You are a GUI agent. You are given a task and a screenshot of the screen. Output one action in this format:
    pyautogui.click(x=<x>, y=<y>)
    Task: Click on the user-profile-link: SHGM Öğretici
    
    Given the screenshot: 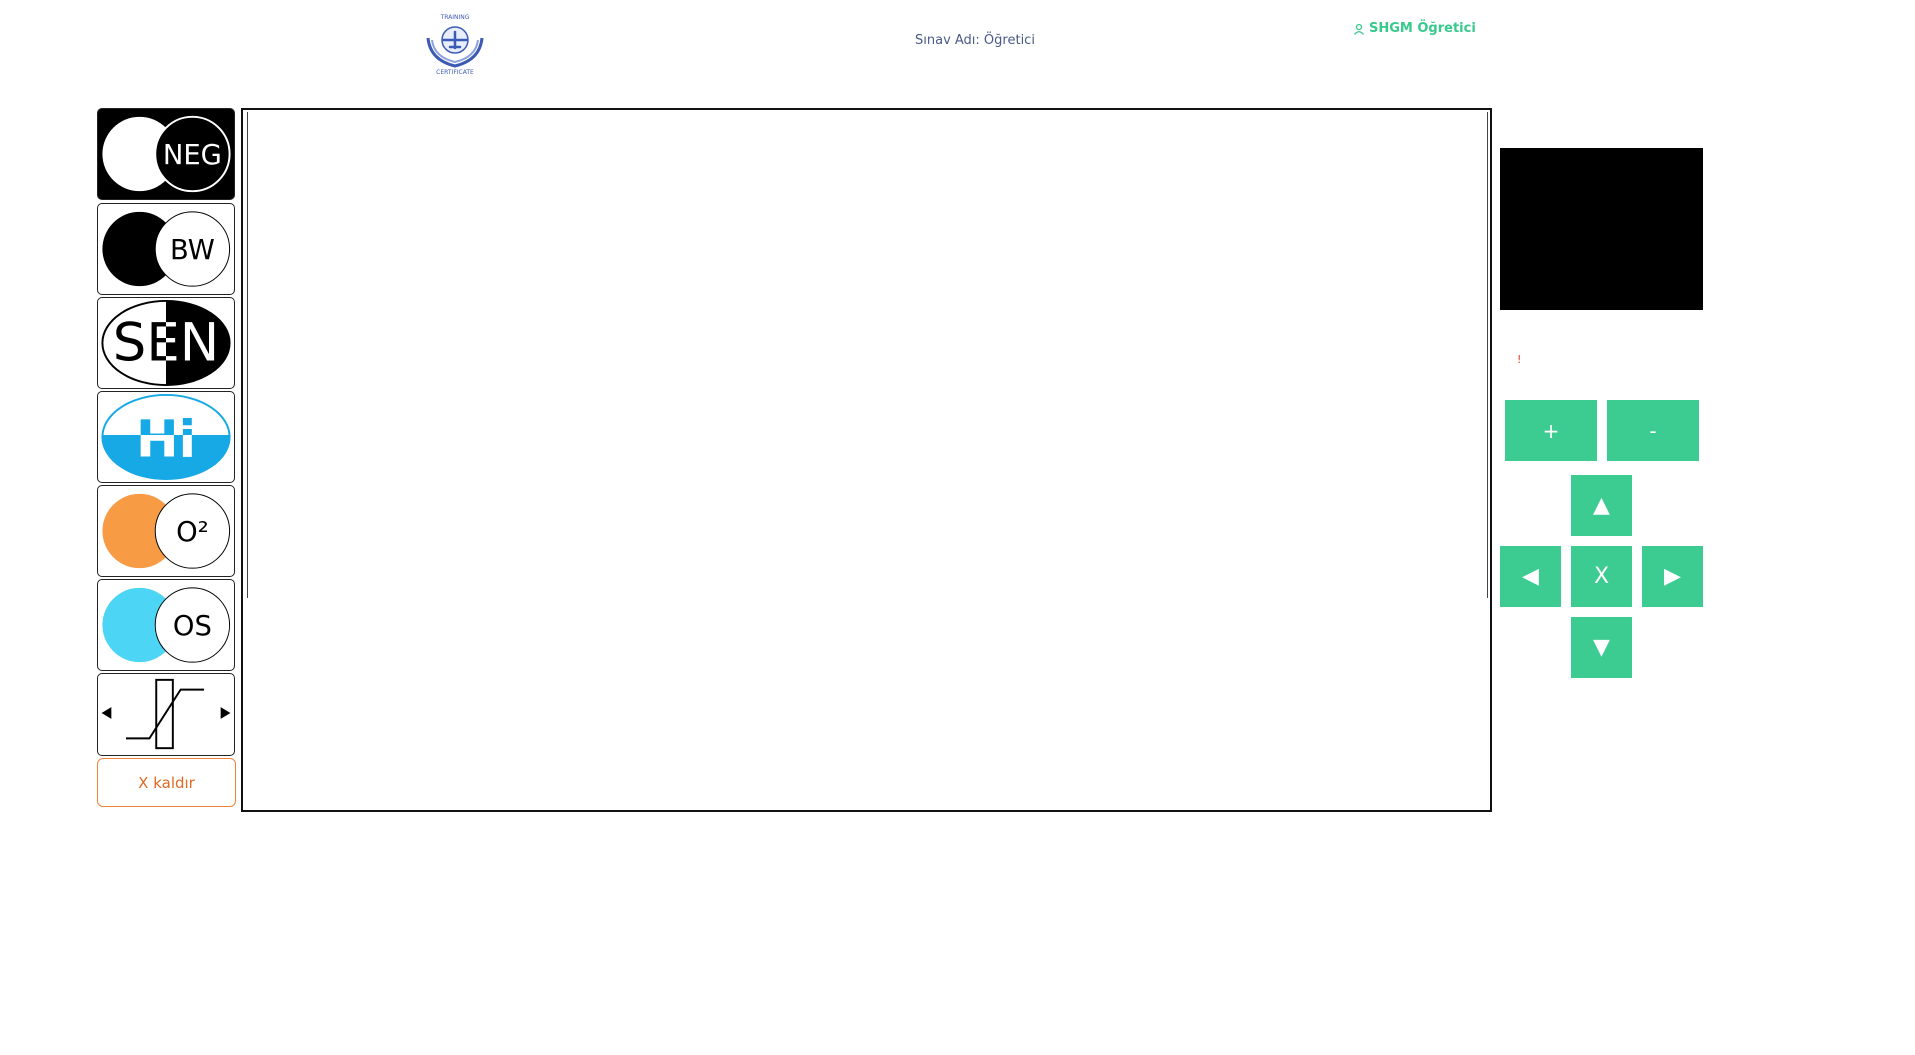 What is the action you would take?
    pyautogui.click(x=1414, y=28)
    